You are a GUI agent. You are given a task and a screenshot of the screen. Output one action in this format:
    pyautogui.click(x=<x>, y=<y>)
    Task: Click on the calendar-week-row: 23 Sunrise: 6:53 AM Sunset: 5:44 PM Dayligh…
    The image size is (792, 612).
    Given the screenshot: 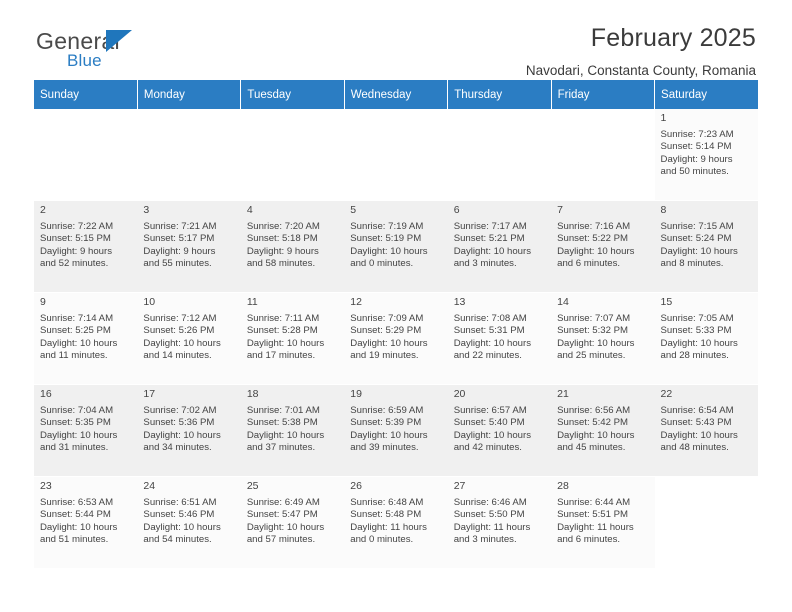 What is the action you would take?
    pyautogui.click(x=396, y=522)
    